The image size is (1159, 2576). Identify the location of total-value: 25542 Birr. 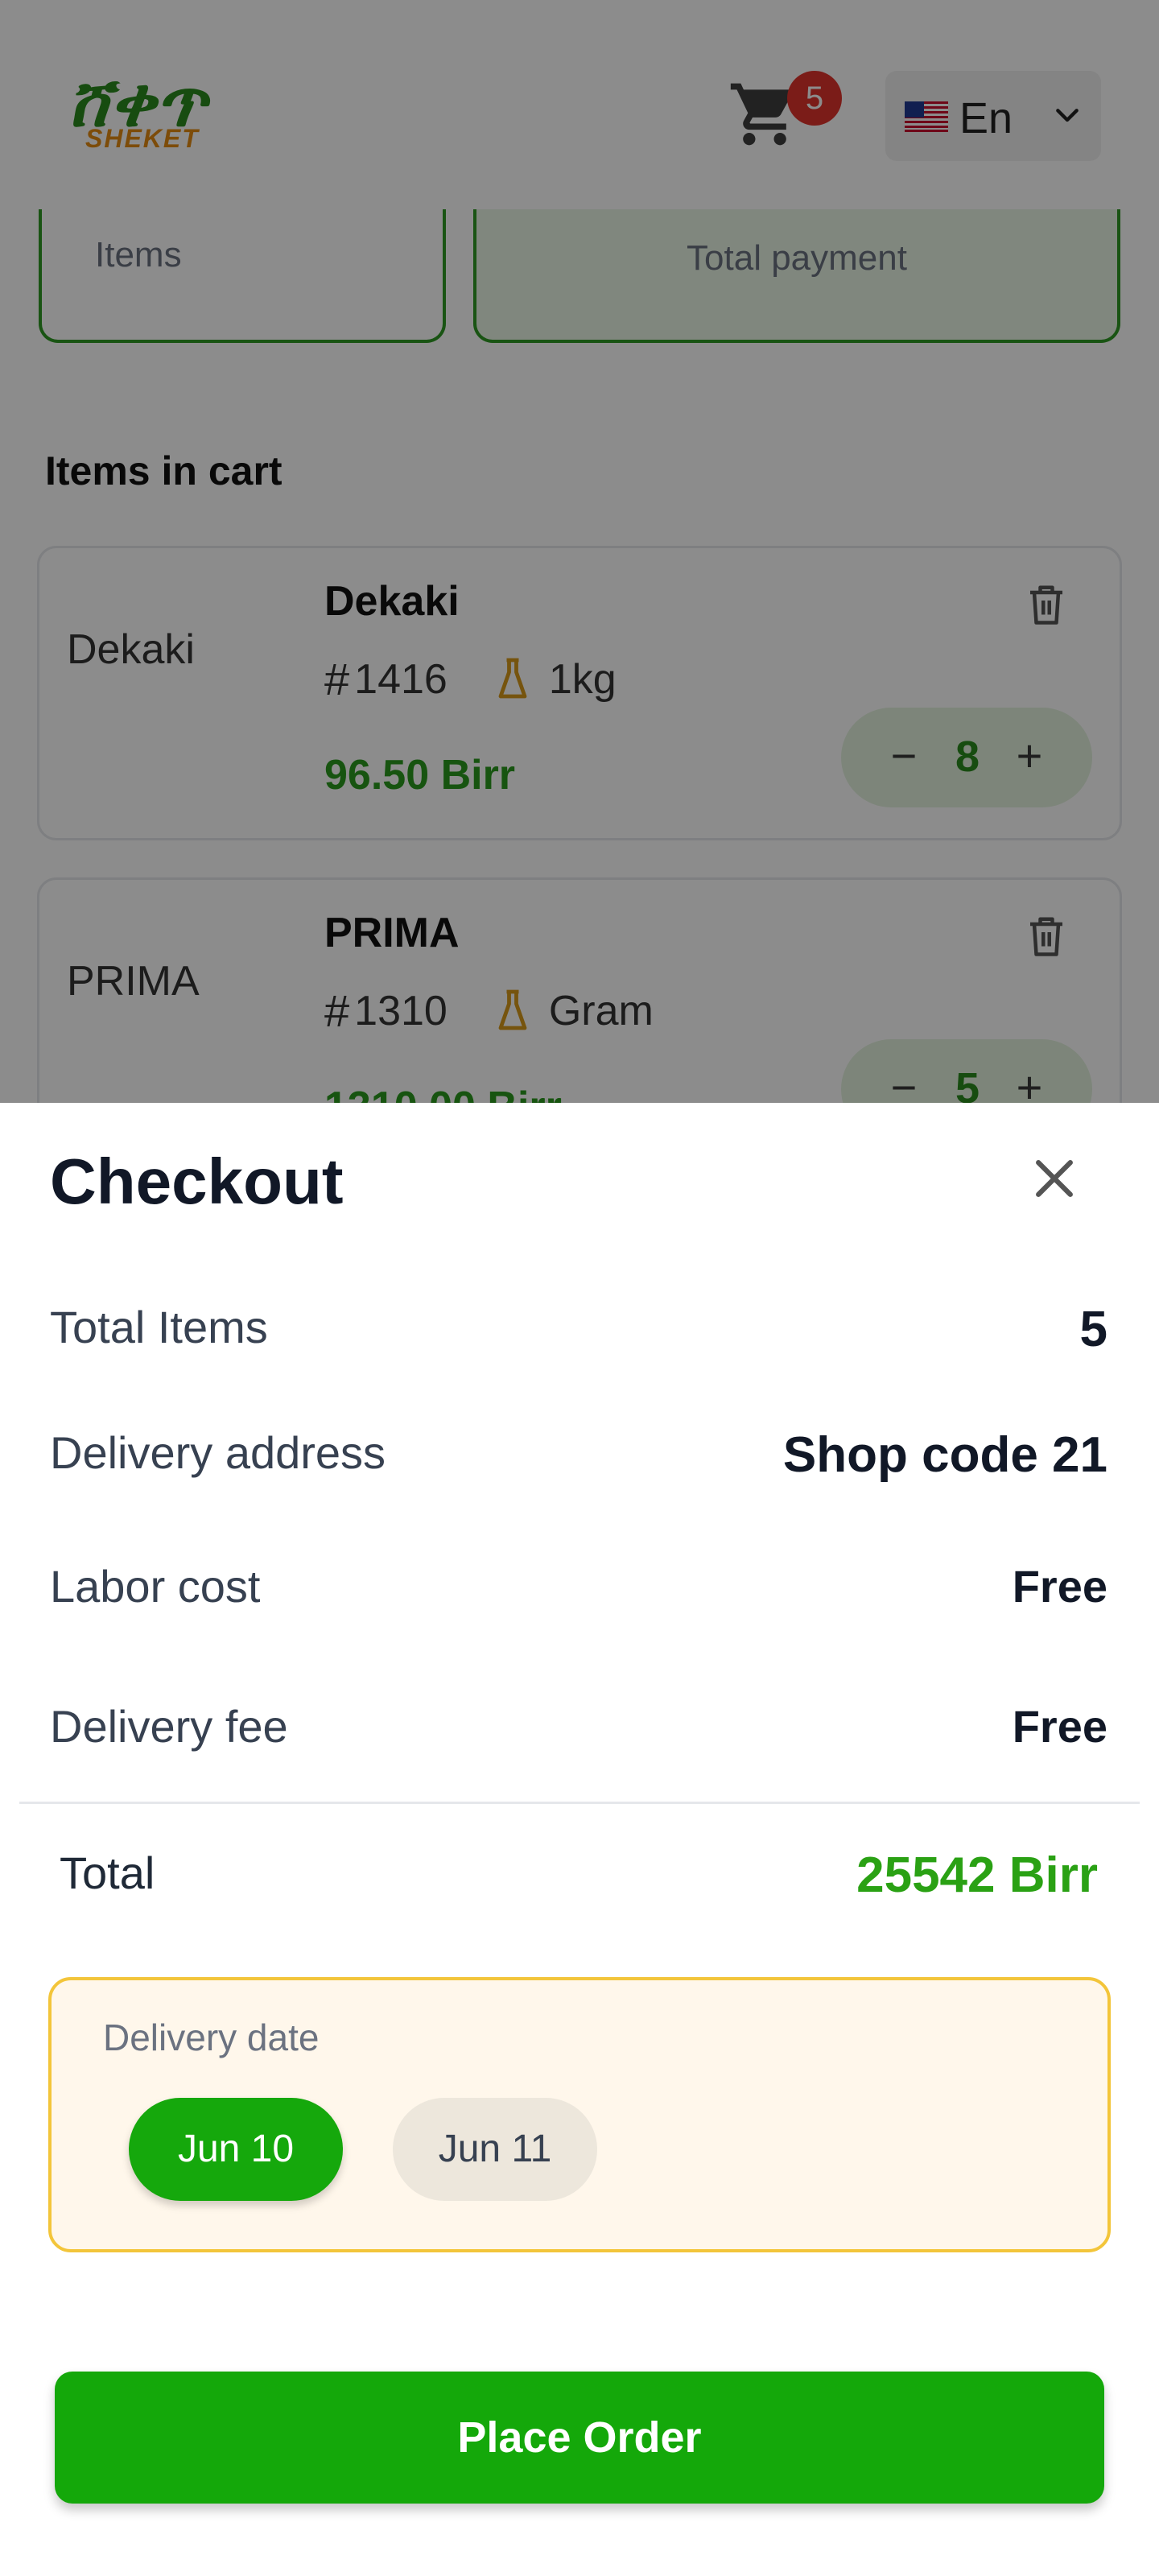
(977, 1875).